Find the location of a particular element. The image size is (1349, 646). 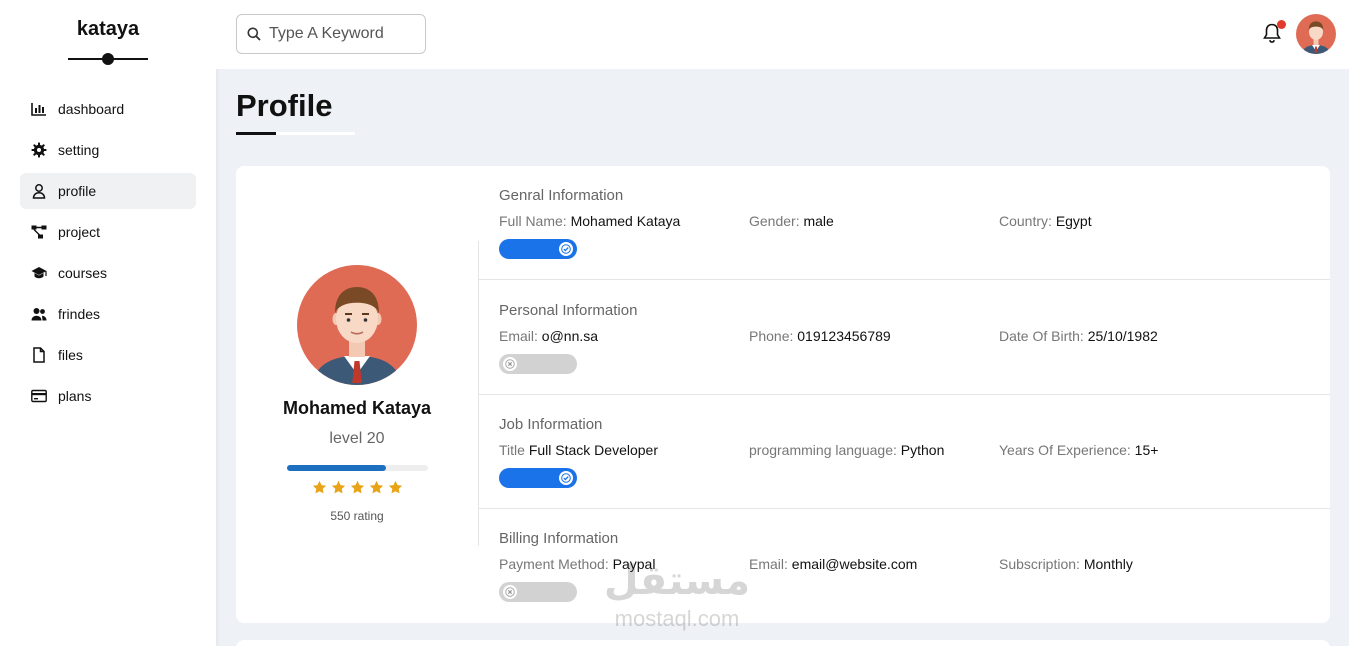

next-card-edge is located at coordinates (783, 643).